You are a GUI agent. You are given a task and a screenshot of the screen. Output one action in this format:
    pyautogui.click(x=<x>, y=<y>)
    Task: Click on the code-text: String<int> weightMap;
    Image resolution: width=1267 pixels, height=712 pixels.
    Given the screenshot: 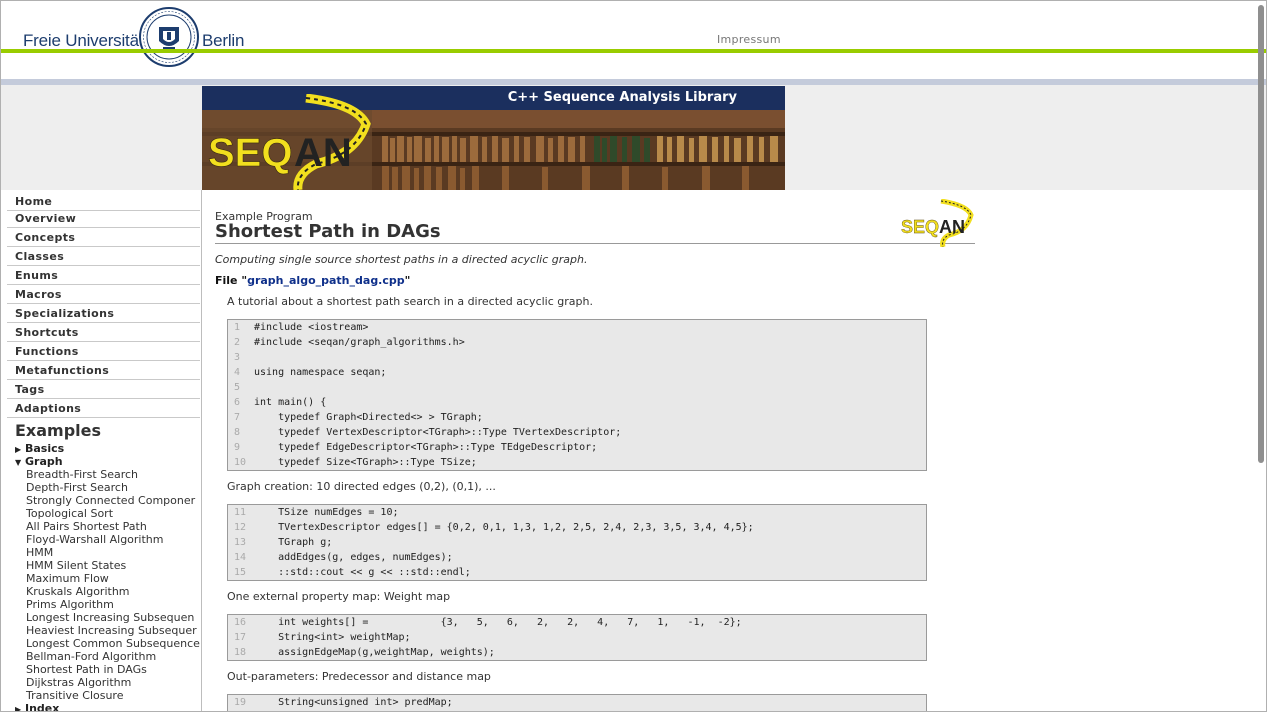 What is the action you would take?
    pyautogui.click(x=332, y=637)
    